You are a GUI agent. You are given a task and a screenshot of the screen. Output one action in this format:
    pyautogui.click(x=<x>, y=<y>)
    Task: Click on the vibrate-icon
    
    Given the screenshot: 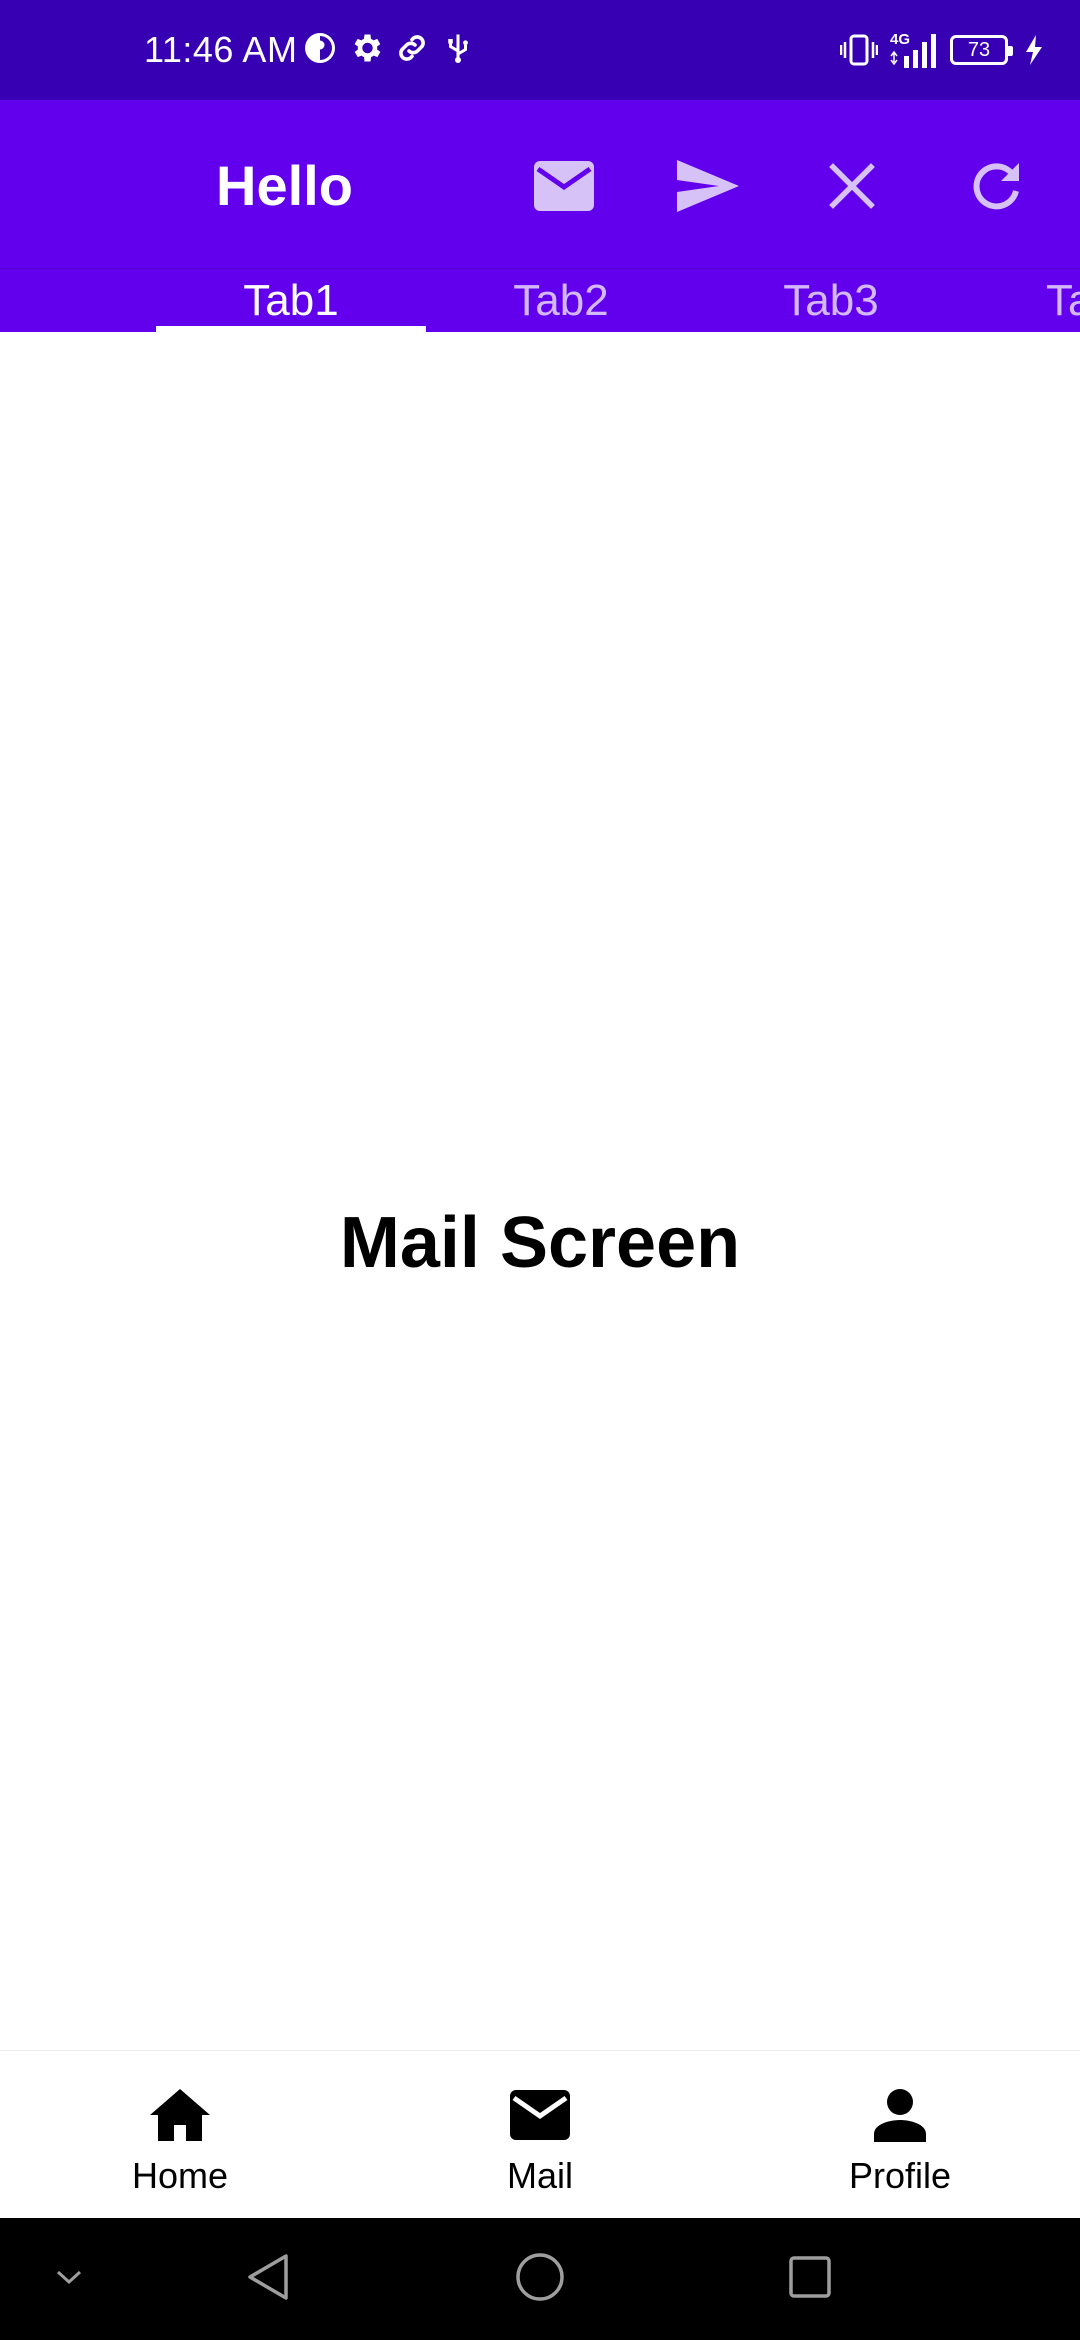 What is the action you would take?
    pyautogui.click(x=859, y=50)
    